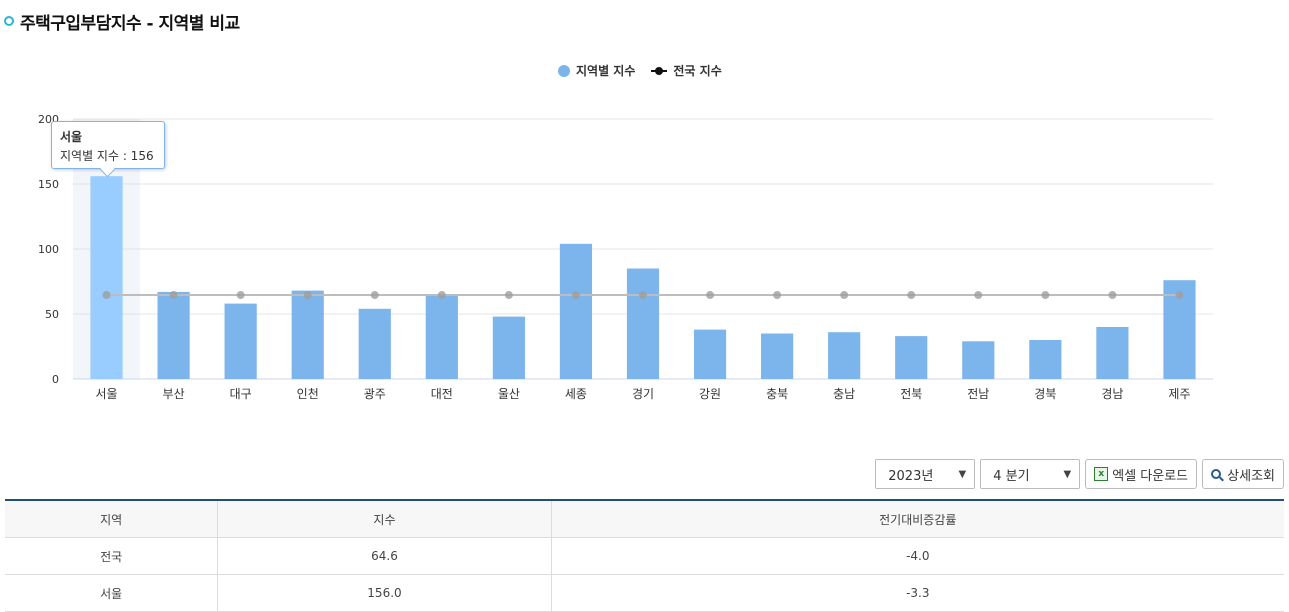 This screenshot has height=612, width=1289. I want to click on quarter-select-value: 4 분기, so click(1011, 476).